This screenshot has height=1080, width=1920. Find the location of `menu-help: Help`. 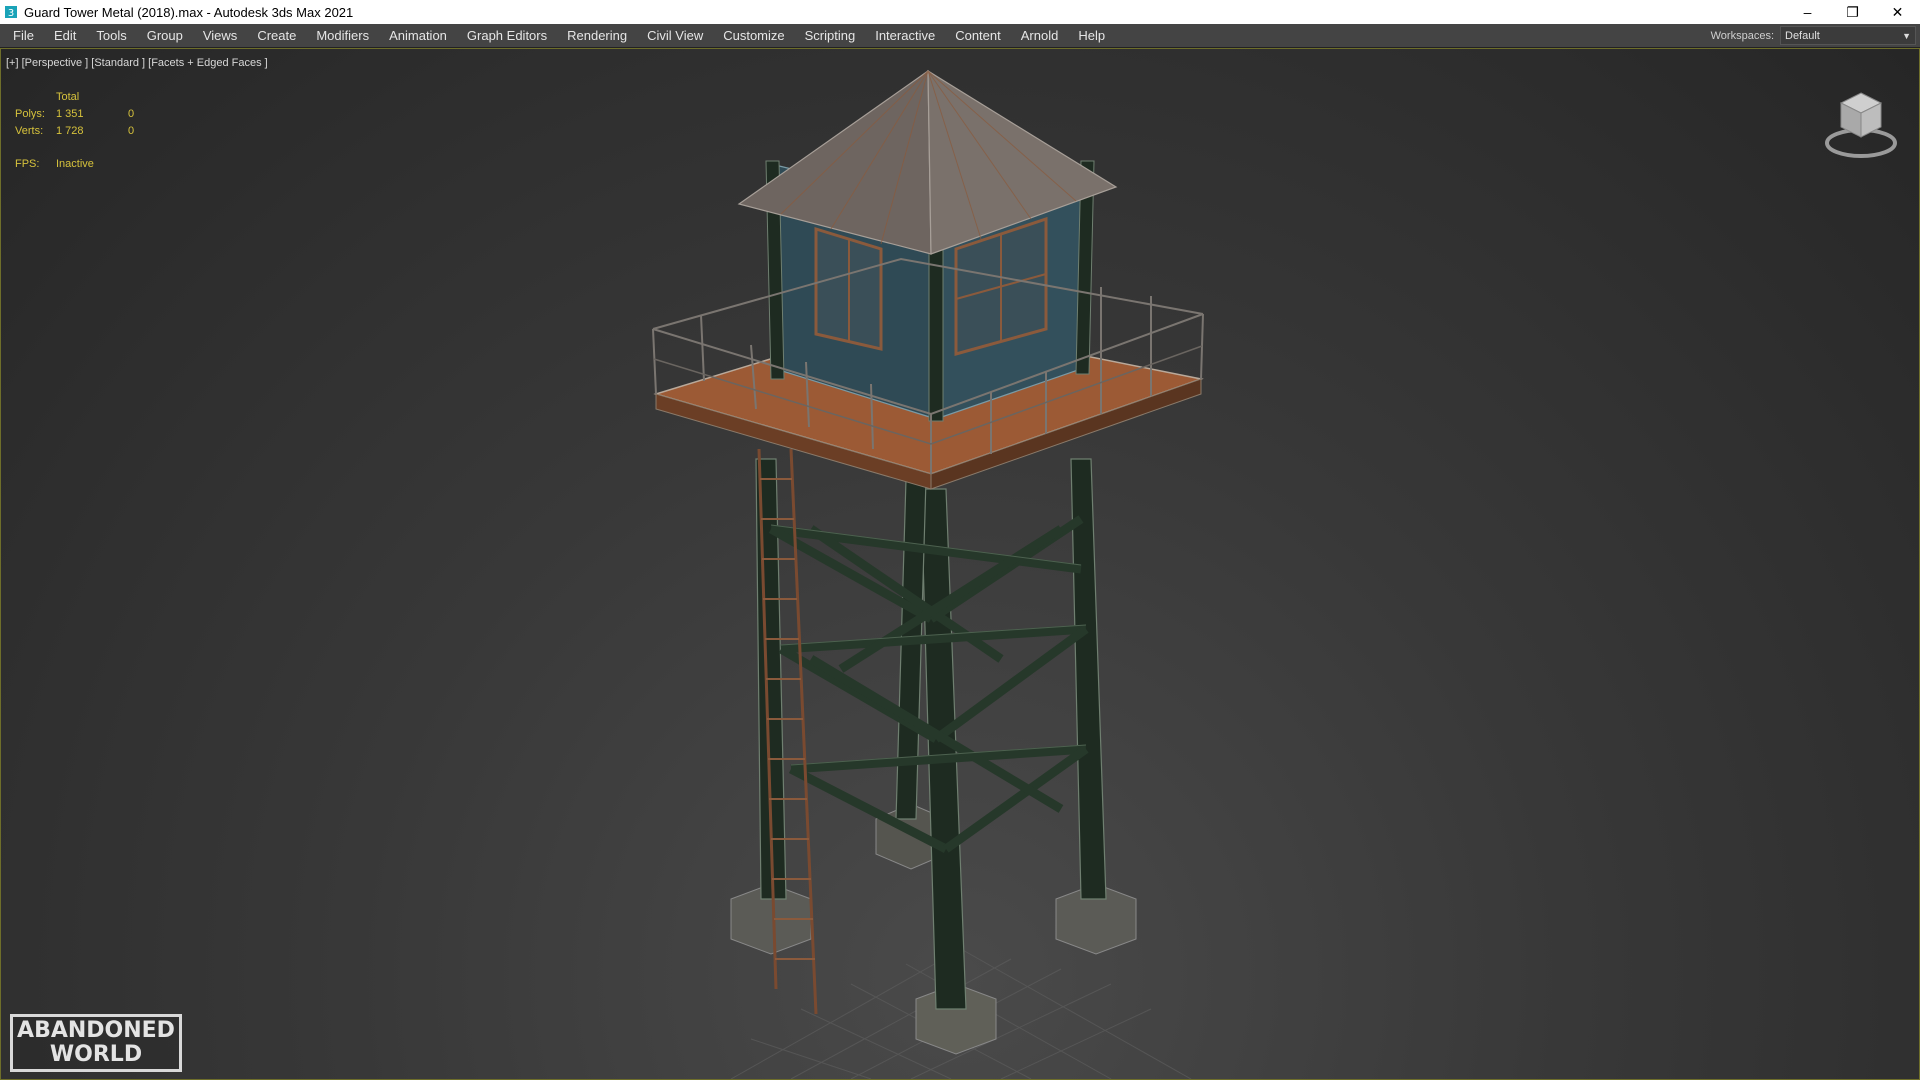

menu-help: Help is located at coordinates (1091, 35).